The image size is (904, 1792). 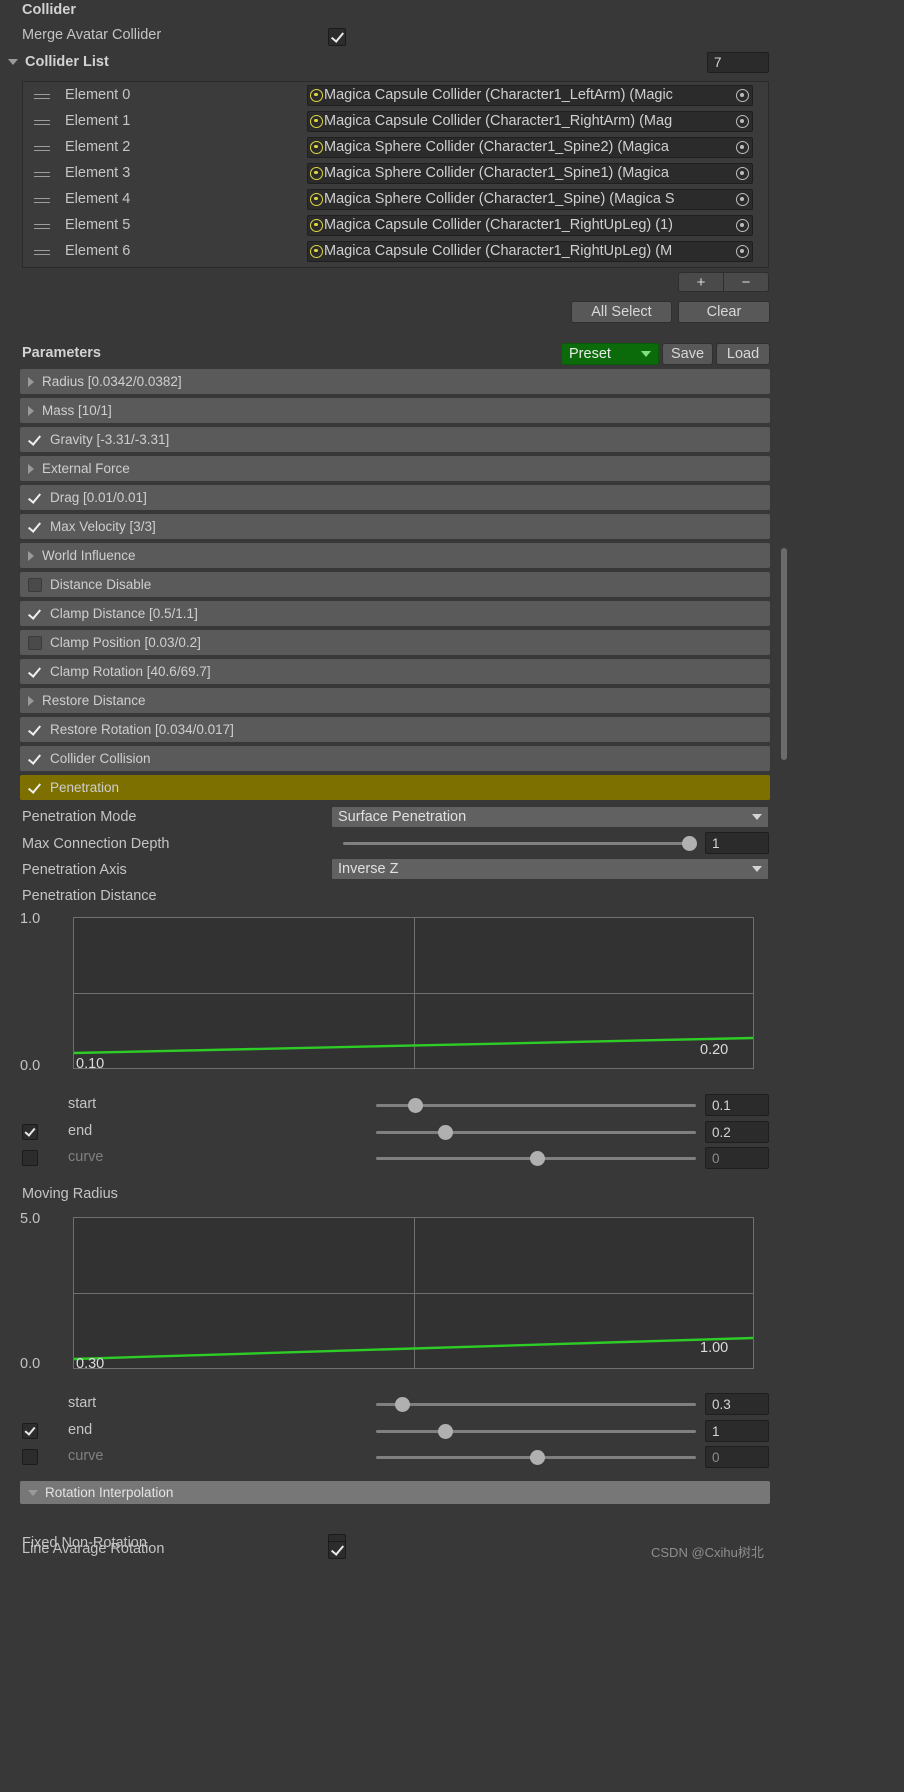 I want to click on mr-start-value-label: 0.30, so click(x=90, y=1364).